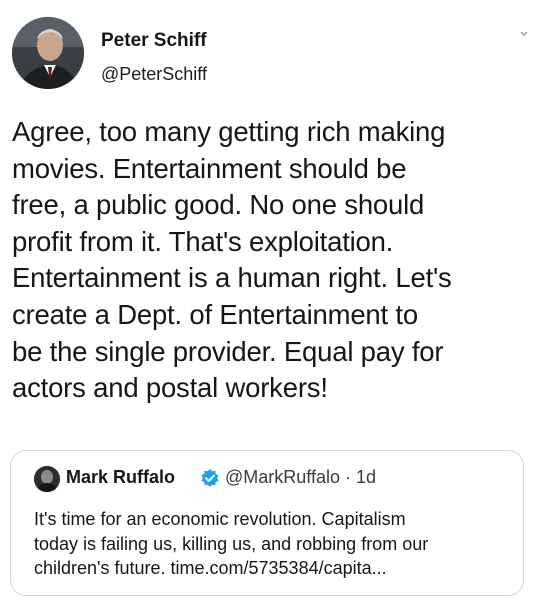 This screenshot has width=533, height=600. Describe the element at coordinates (120, 477) in the screenshot. I see `quoted-author-display-name: Mark Ruffalo` at that location.